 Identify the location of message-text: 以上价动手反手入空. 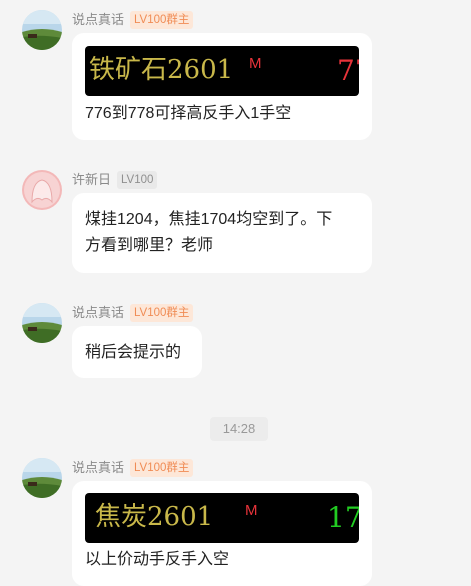
(157, 559).